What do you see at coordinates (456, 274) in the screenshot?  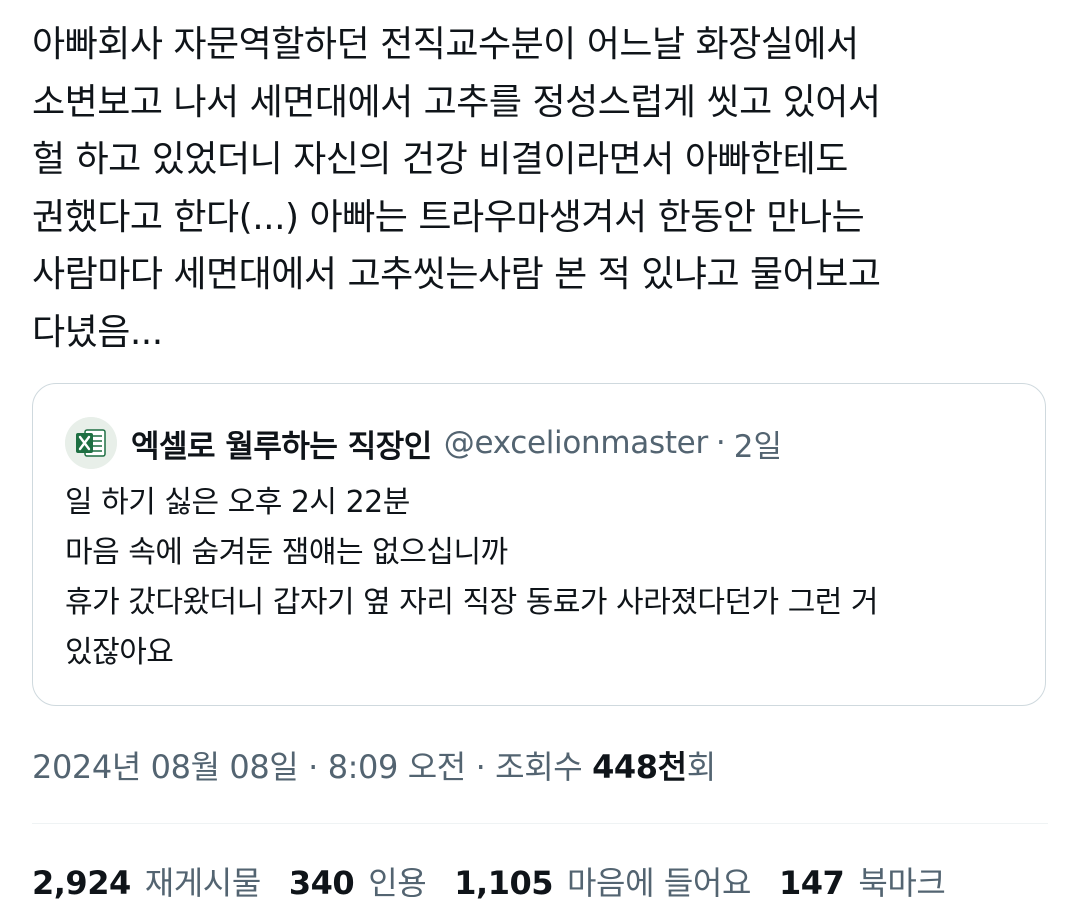 I see `tweet-text-line: 사람마다 세면대에서 고추씻는사람 본 적 있냐고 물어보고` at bounding box center [456, 274].